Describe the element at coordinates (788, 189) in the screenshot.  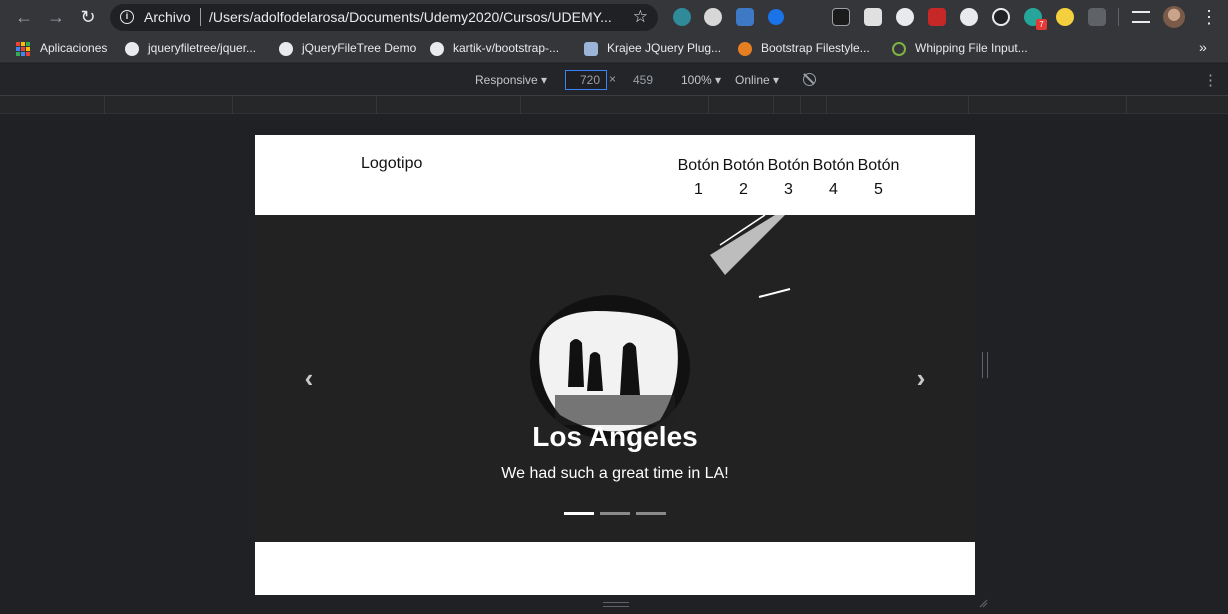
I see `nav-button-number: 3` at that location.